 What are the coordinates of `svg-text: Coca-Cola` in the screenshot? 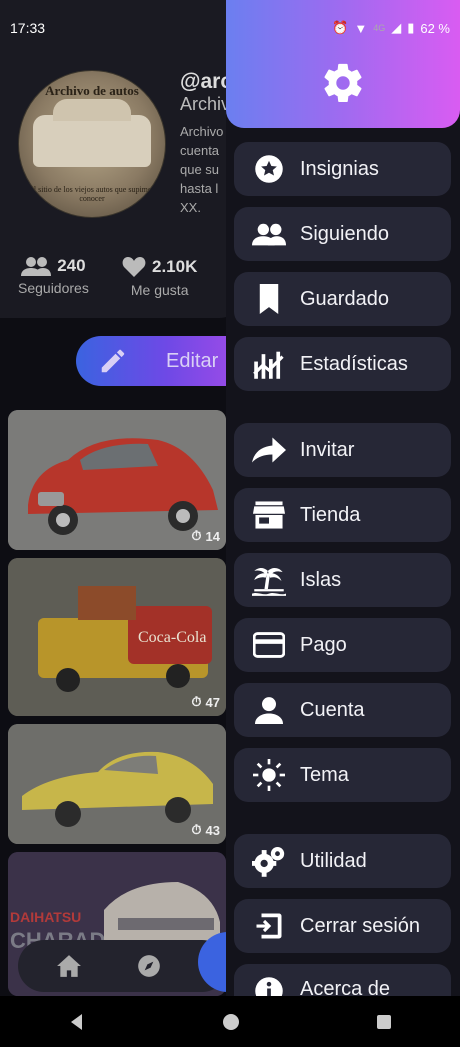 It's located at (172, 637).